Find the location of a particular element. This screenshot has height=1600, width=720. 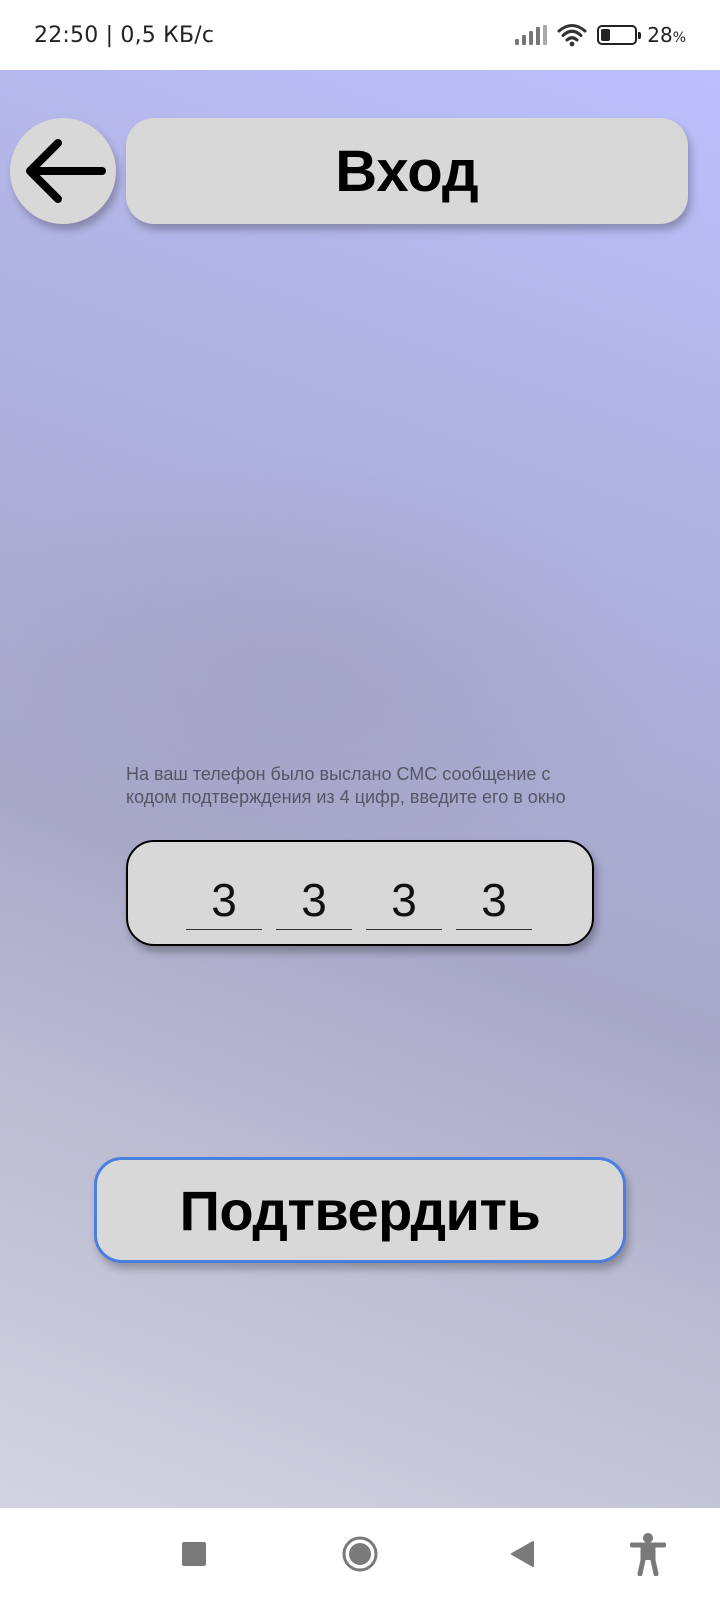

code-input-box: 3 3 3 3 is located at coordinates (360, 893).